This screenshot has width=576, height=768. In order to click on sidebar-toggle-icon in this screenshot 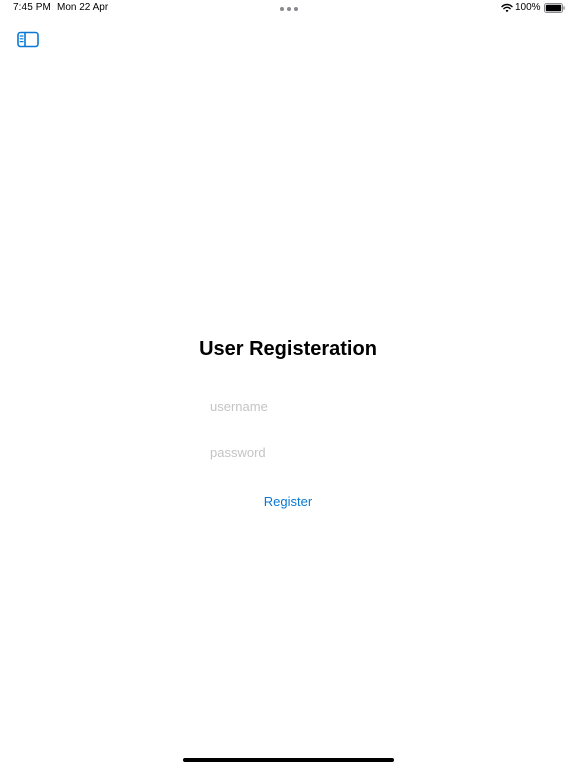, I will do `click(28, 39)`.